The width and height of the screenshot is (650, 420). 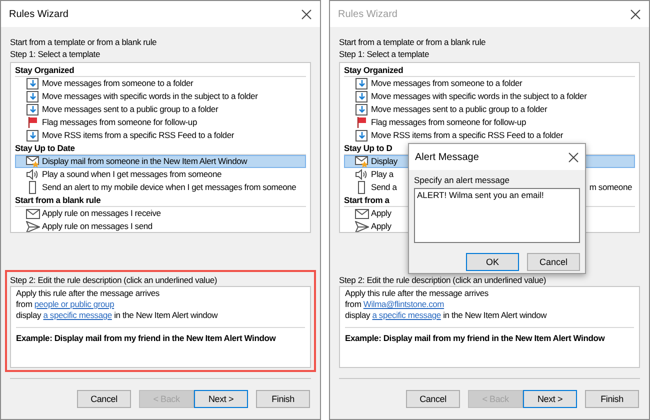 I want to click on item-text: m someone, so click(x=611, y=187).